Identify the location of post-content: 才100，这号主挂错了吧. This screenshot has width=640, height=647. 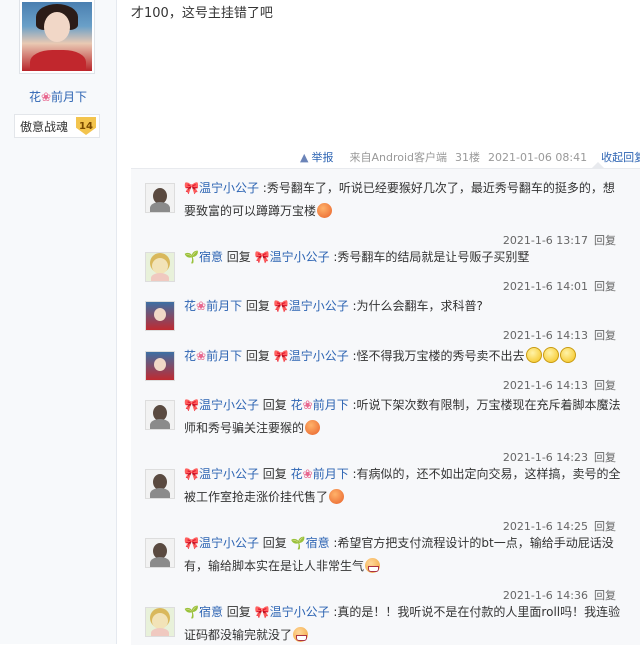
(202, 13).